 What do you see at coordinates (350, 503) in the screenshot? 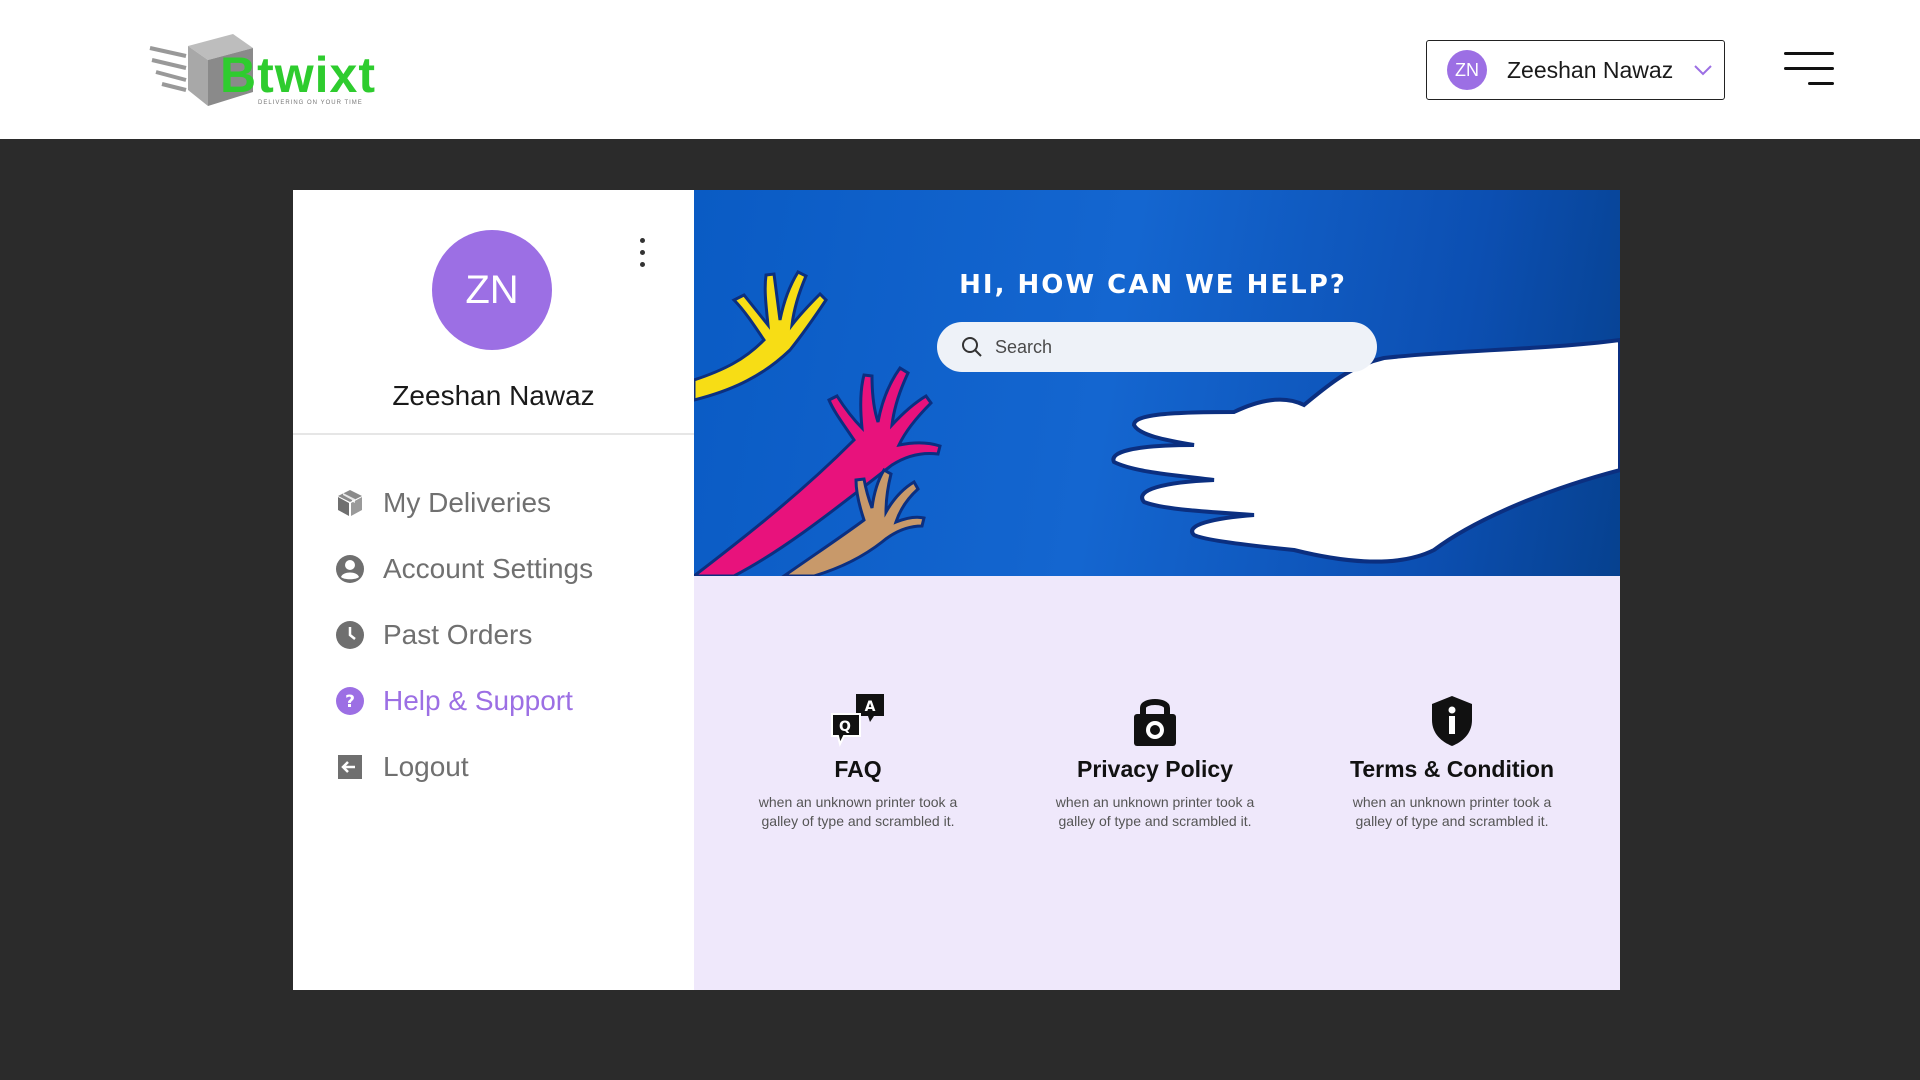
I see `box-icon` at bounding box center [350, 503].